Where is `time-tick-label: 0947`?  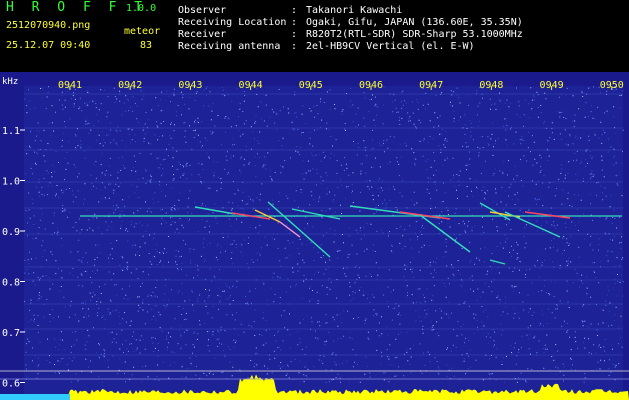
time-tick-label: 0947 is located at coordinates (431, 85).